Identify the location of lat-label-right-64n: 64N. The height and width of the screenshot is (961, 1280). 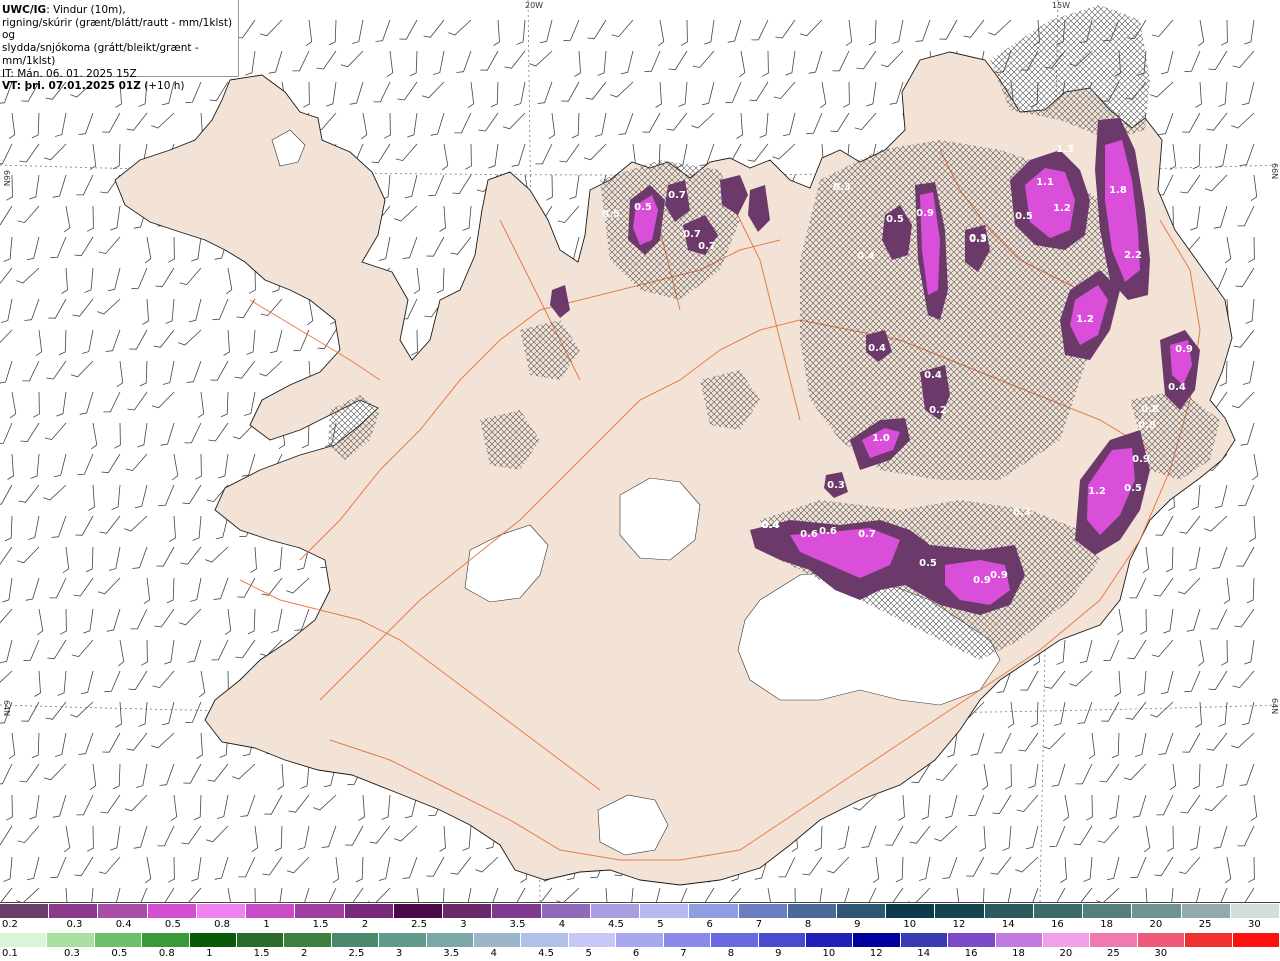
(1274, 706).